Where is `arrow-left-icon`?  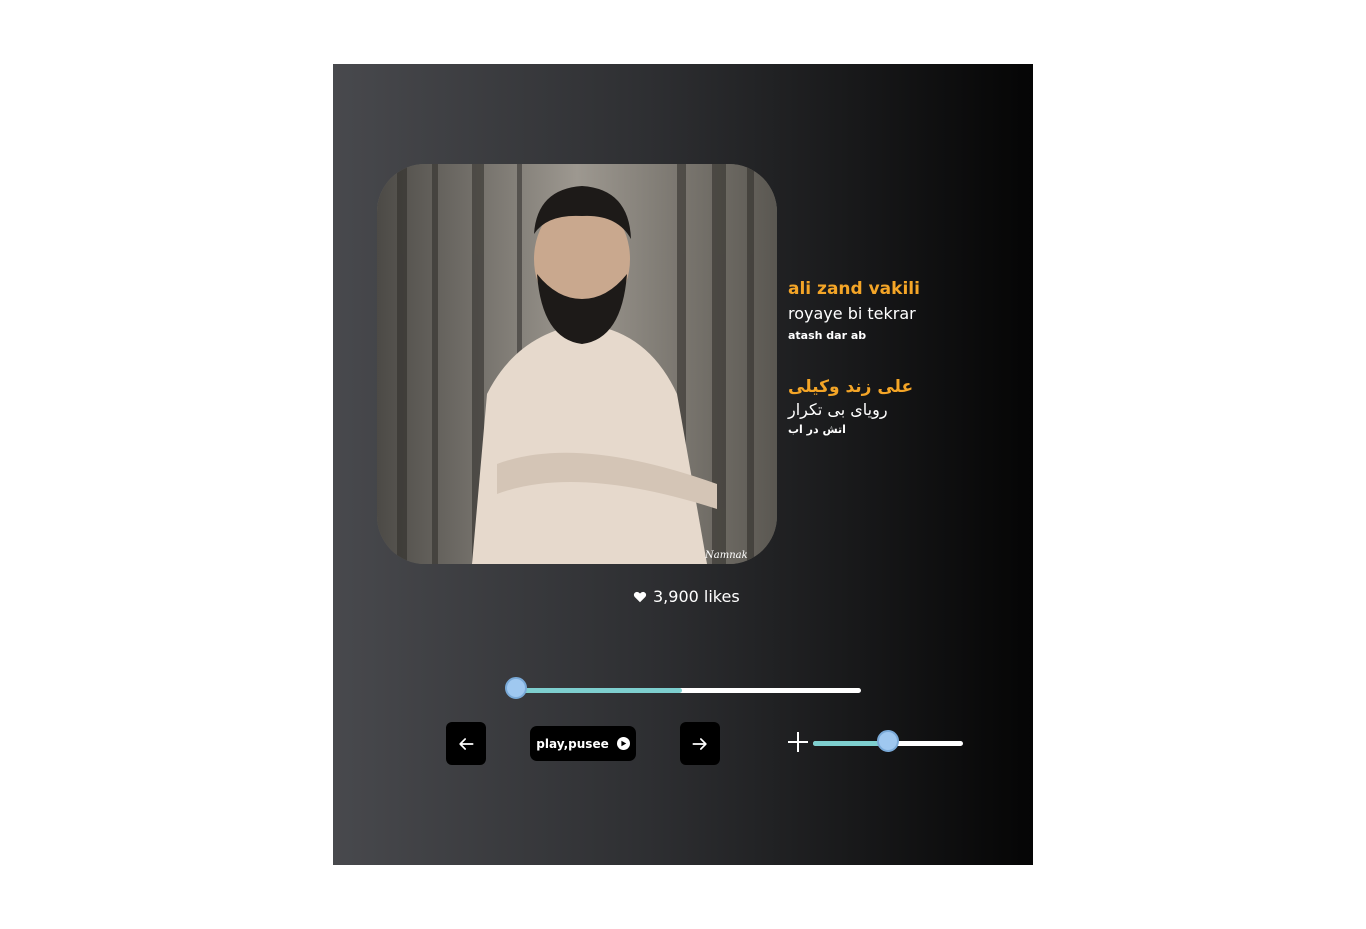
arrow-left-icon is located at coordinates (466, 743).